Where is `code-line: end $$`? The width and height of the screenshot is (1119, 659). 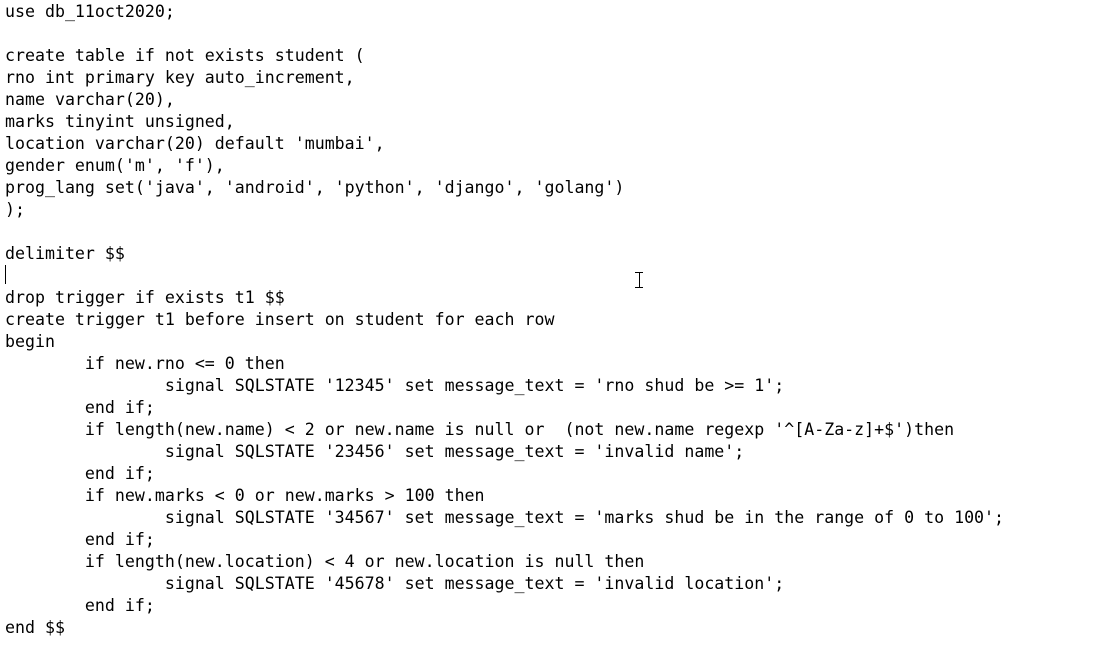
code-line: end $$ is located at coordinates (35, 627).